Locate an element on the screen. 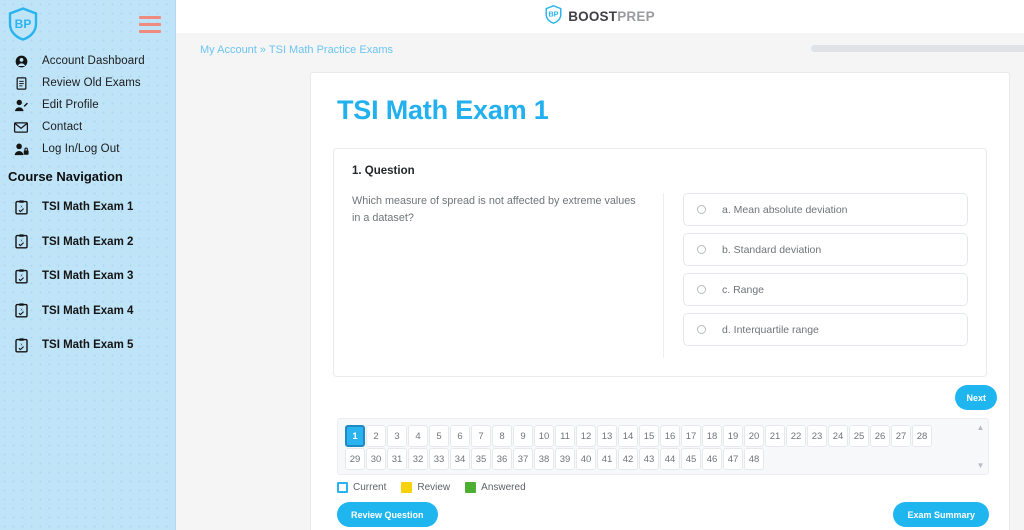 This screenshot has height=530, width=1024. question-number-25: 25 is located at coordinates (859, 436).